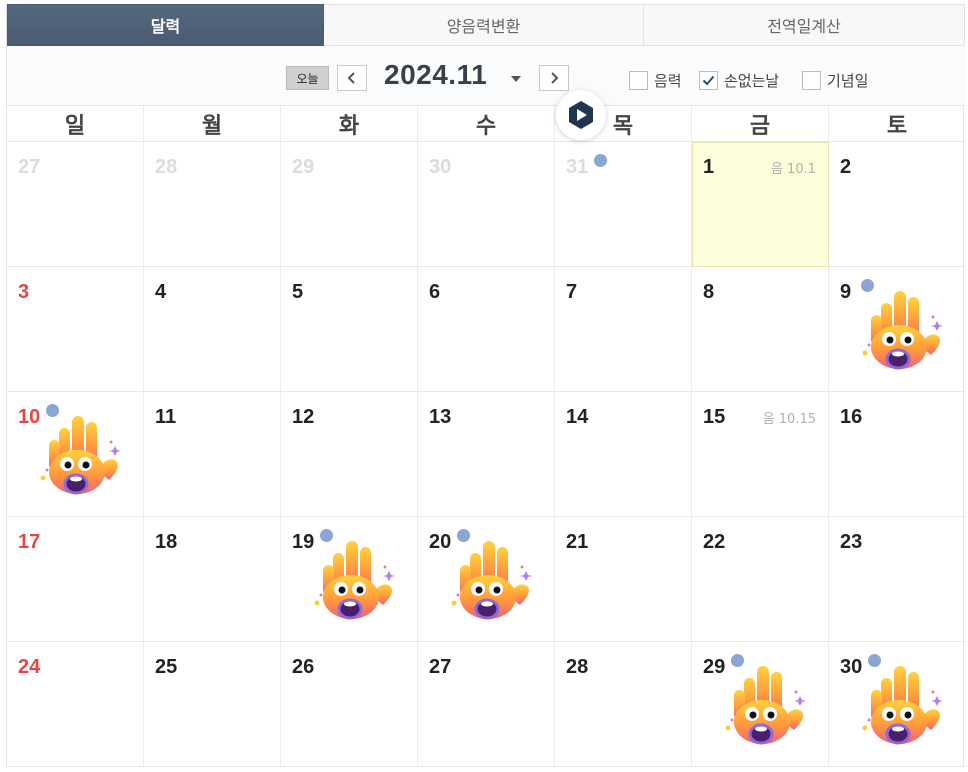 Image resolution: width=968 pixels, height=772 pixels. Describe the element at coordinates (572, 292) in the screenshot. I see `day-number: 7` at that location.